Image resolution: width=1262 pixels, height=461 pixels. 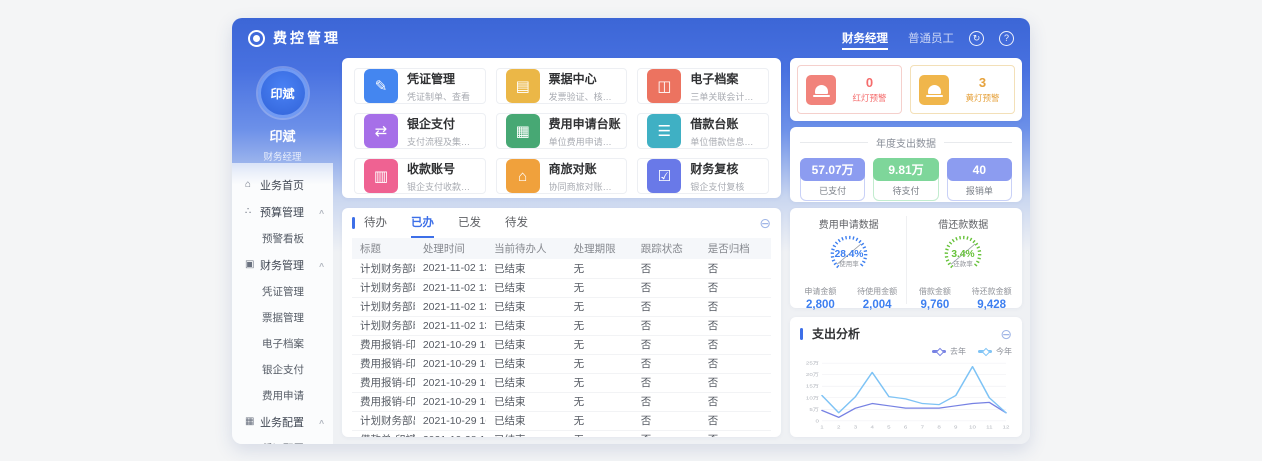 I want to click on table-row: 费用报销-印斌-...2021-10-29 16:21:35已结束无否否, so click(x=561, y=364).